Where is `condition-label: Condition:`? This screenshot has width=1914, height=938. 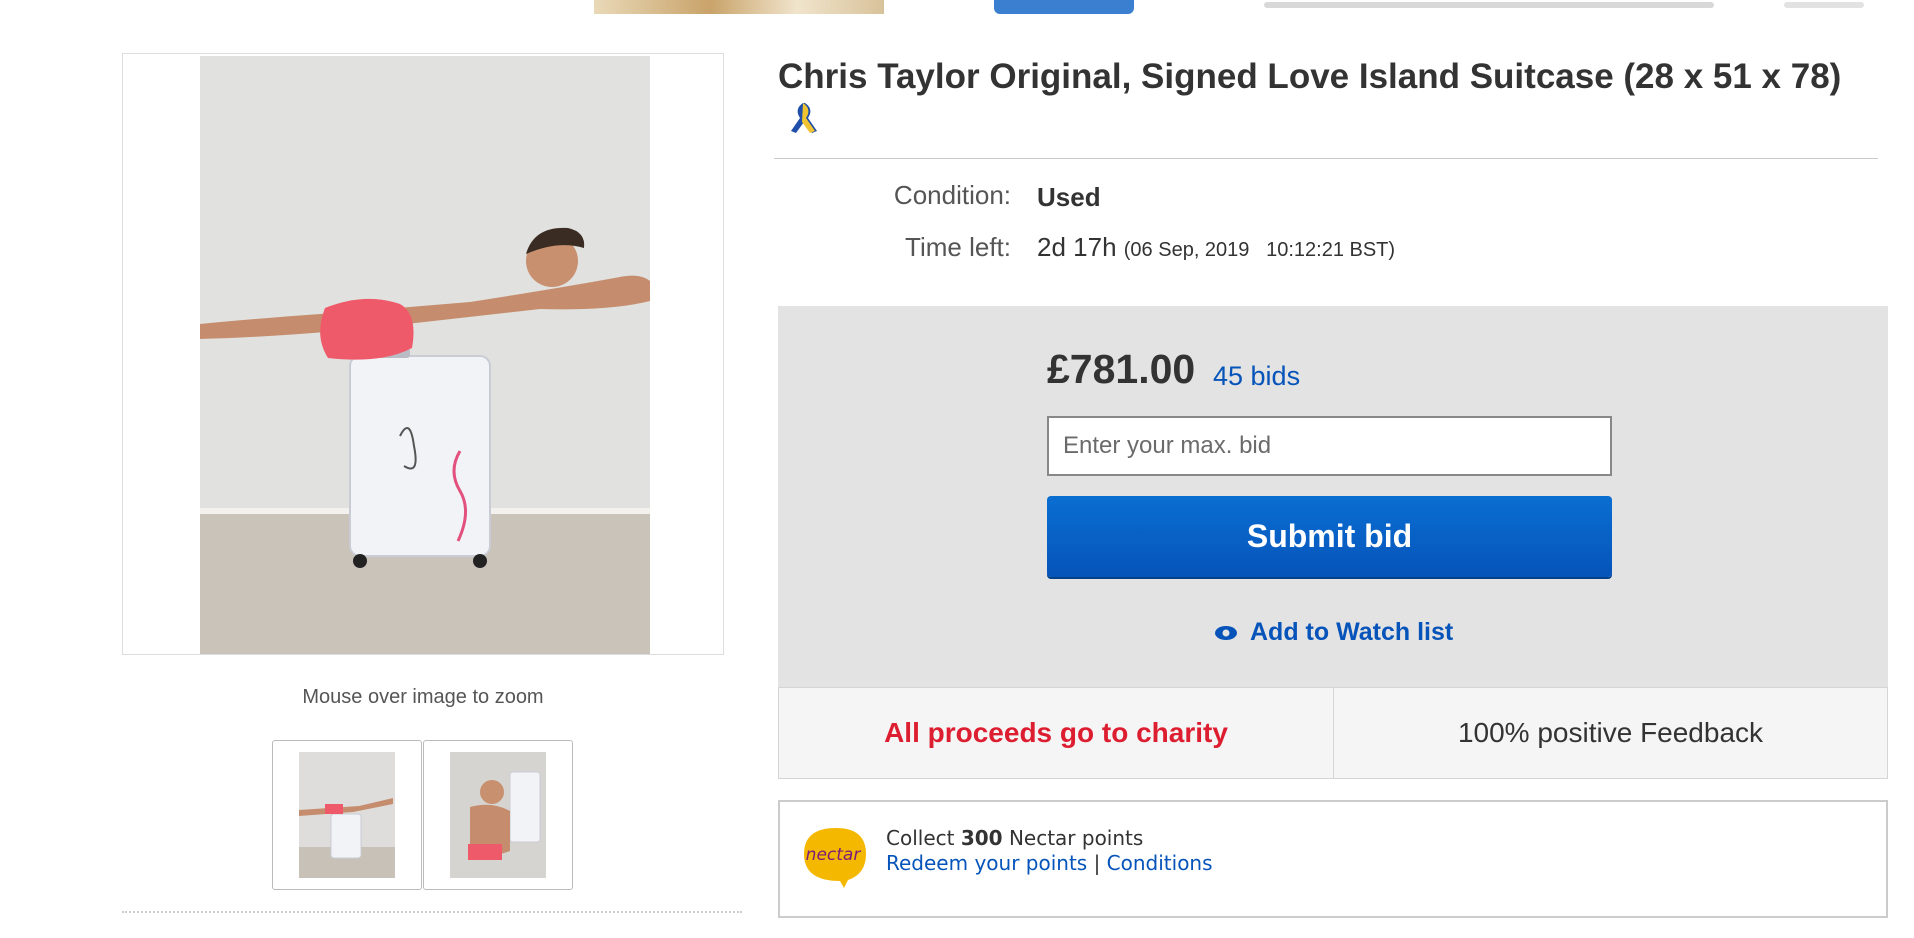 condition-label: Condition: is located at coordinates (952, 195).